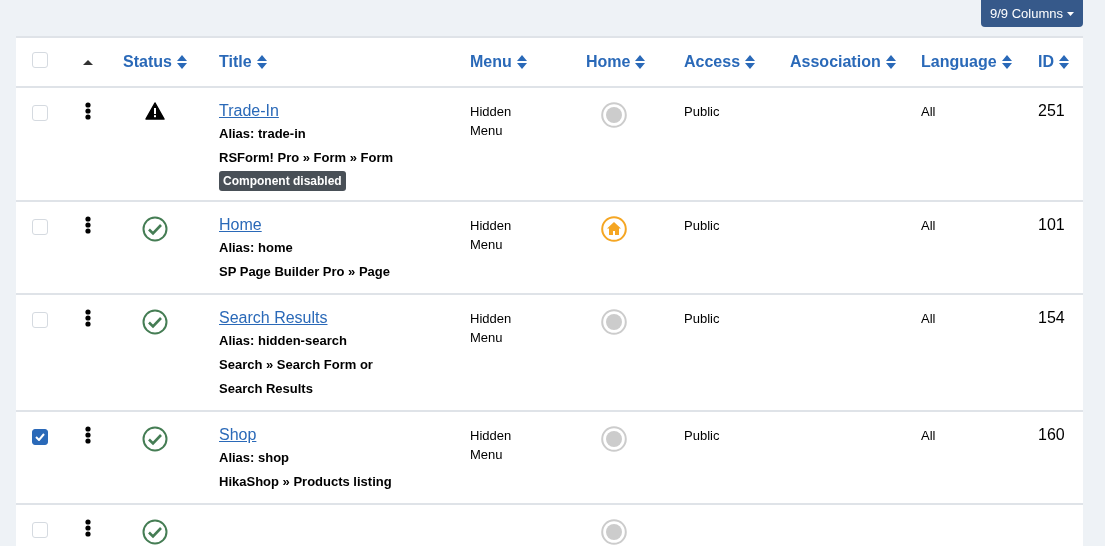  I want to click on id-text: 160, so click(1051, 434).